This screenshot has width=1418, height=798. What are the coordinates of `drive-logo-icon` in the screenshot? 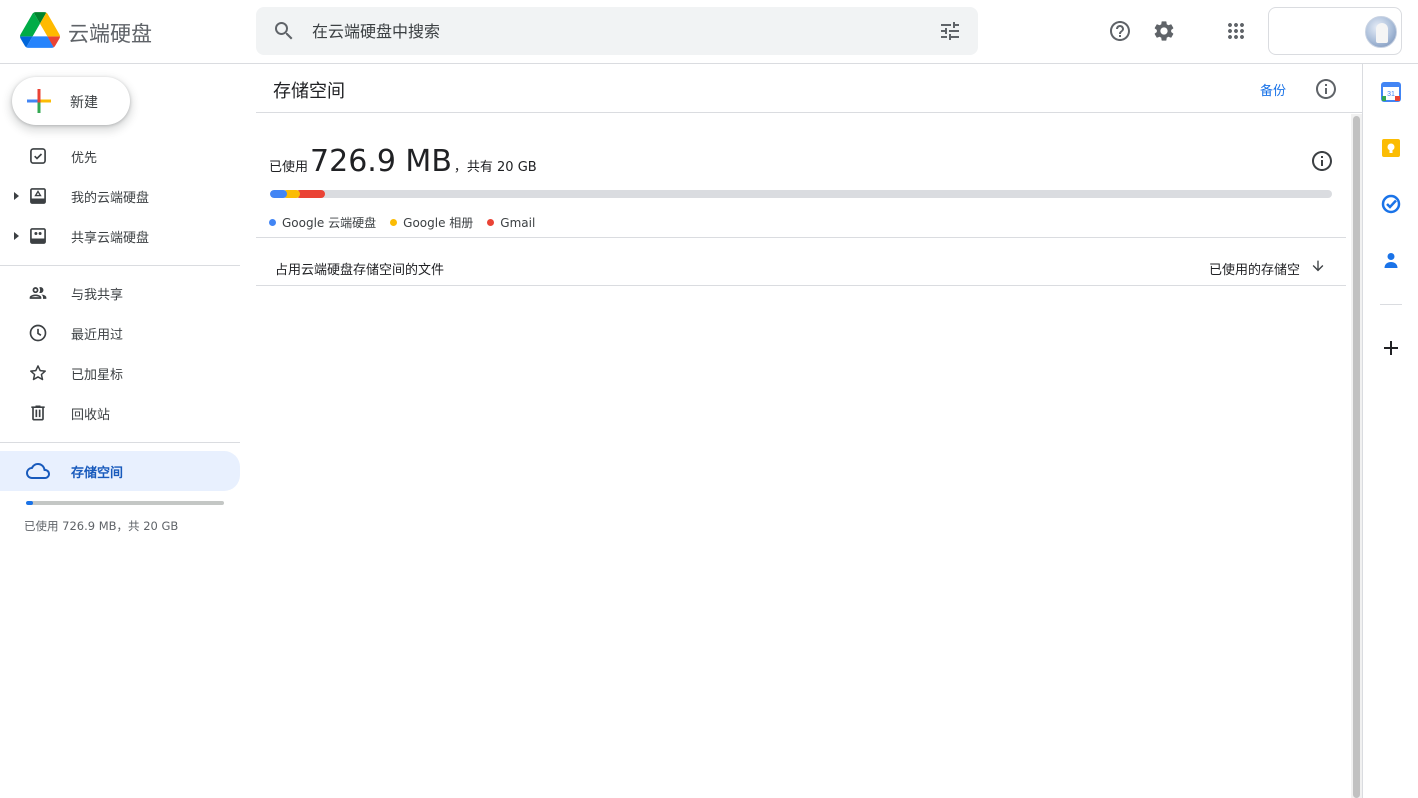 It's located at (40, 30).